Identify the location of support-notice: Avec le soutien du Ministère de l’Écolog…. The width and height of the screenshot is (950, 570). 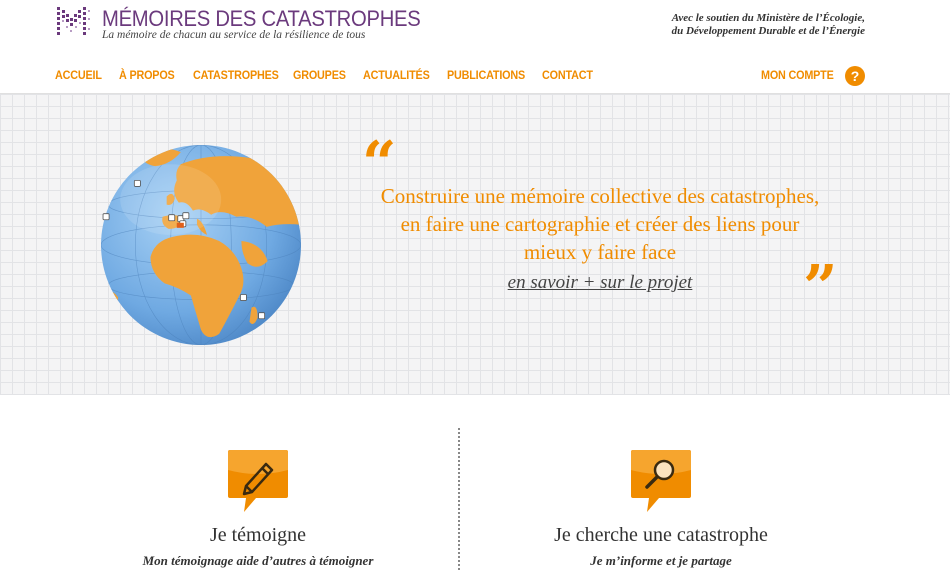
(768, 25).